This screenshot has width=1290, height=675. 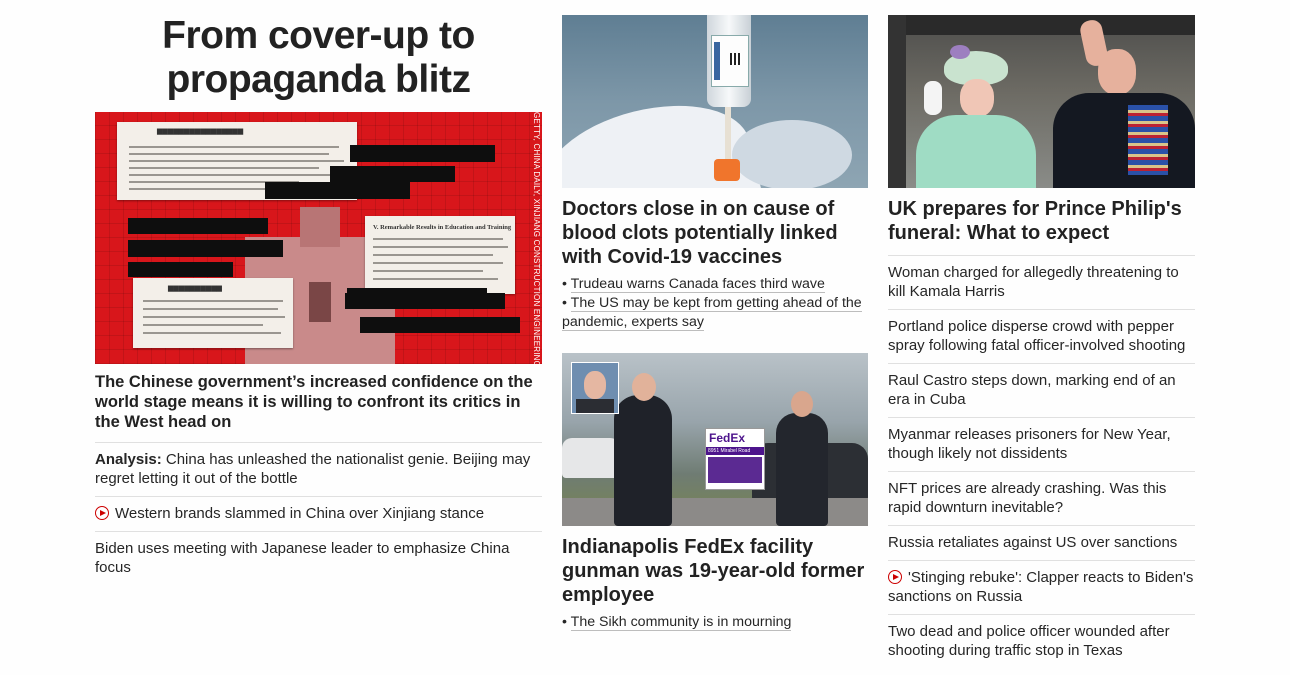 I want to click on suspect-photo-inset, so click(x=595, y=388).